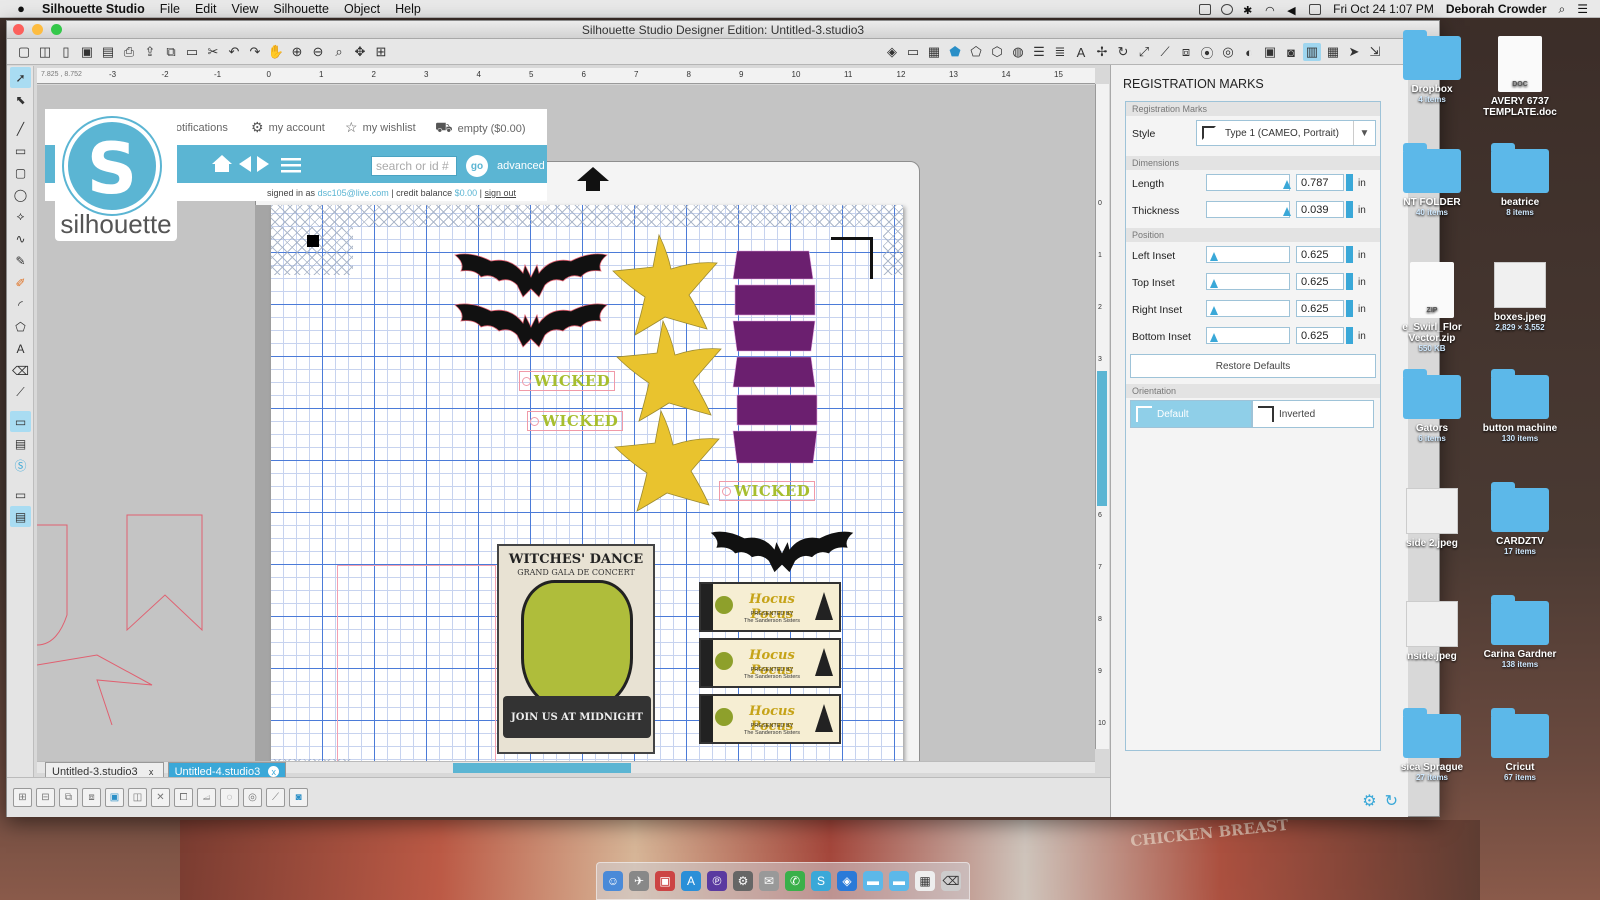 The width and height of the screenshot is (1600, 900). Describe the element at coordinates (244, 9) in the screenshot. I see `menu-view: View` at that location.